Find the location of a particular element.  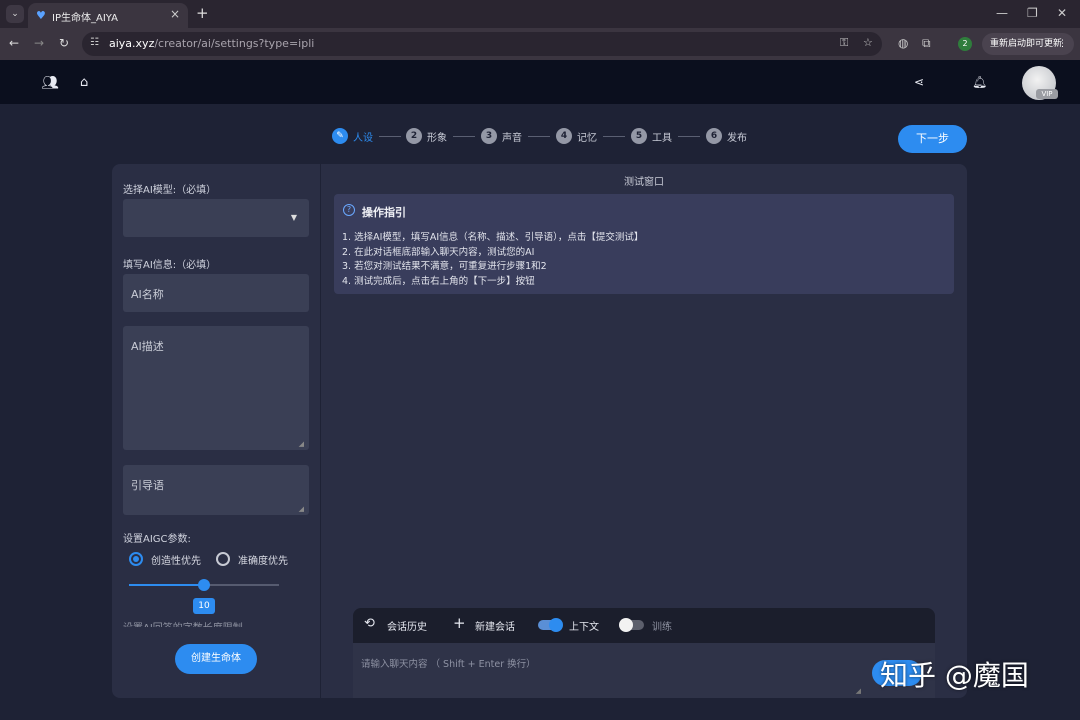

browser-tab: ♥ IP生命体_AIYA × is located at coordinates (108, 15).